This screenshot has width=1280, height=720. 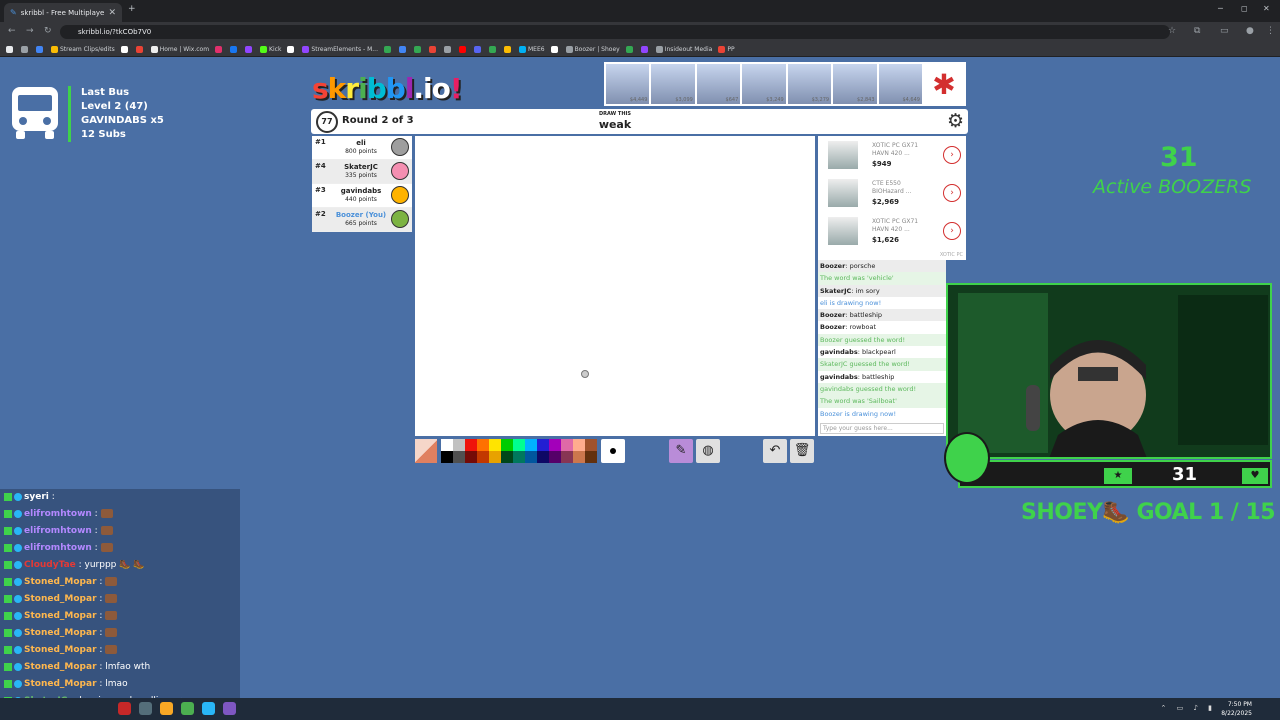 What do you see at coordinates (1172, 31) in the screenshot?
I see `bookmark-star-icon: ☆` at bounding box center [1172, 31].